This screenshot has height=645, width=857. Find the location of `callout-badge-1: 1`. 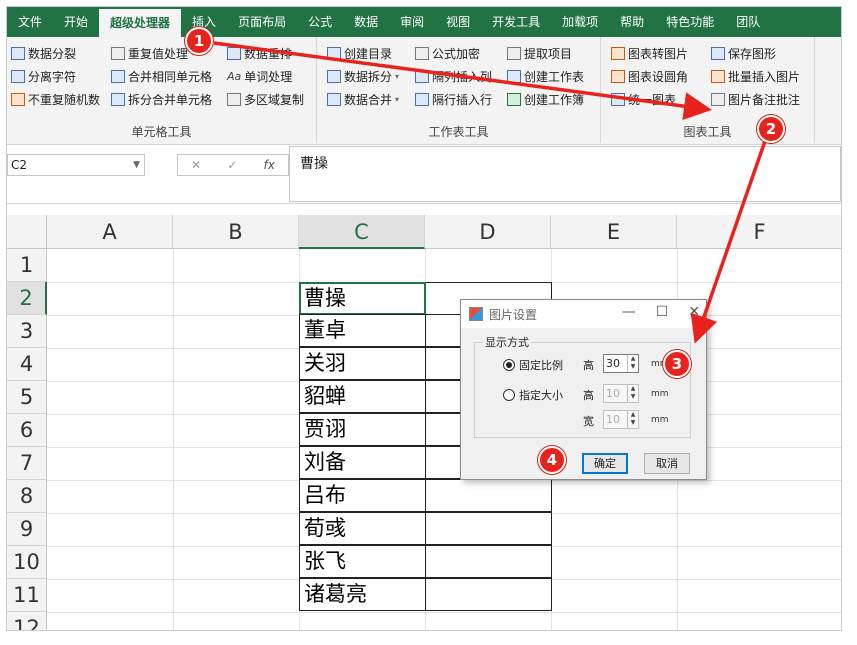

callout-badge-1: 1 is located at coordinates (199, 41).